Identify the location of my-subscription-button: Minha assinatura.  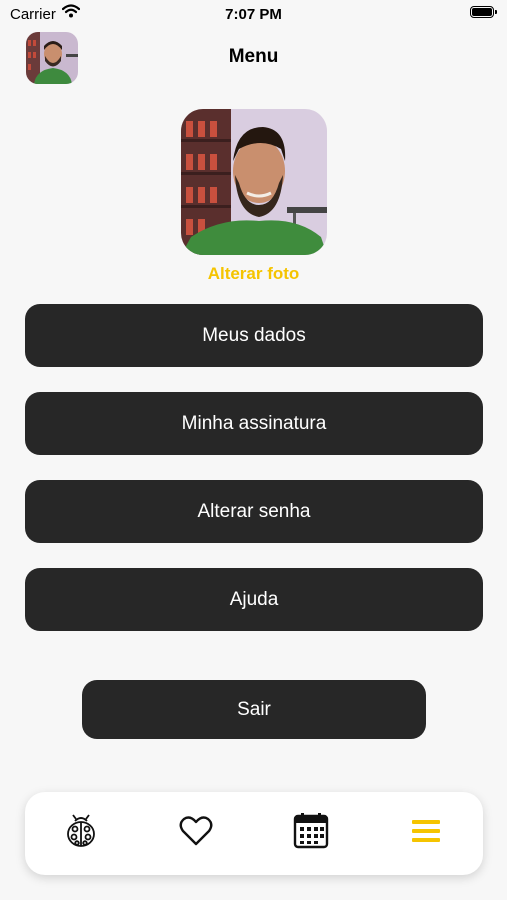
(254, 423).